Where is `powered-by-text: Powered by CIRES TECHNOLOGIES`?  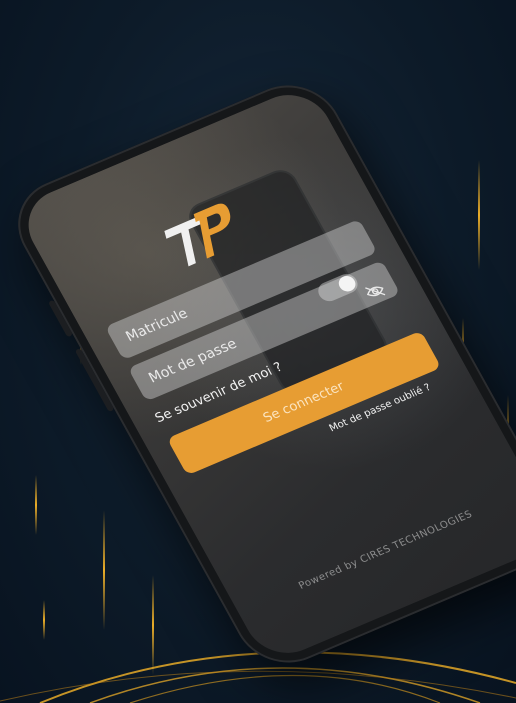 powered-by-text: Powered by CIRES TECHNOLOGIES is located at coordinates (385, 550).